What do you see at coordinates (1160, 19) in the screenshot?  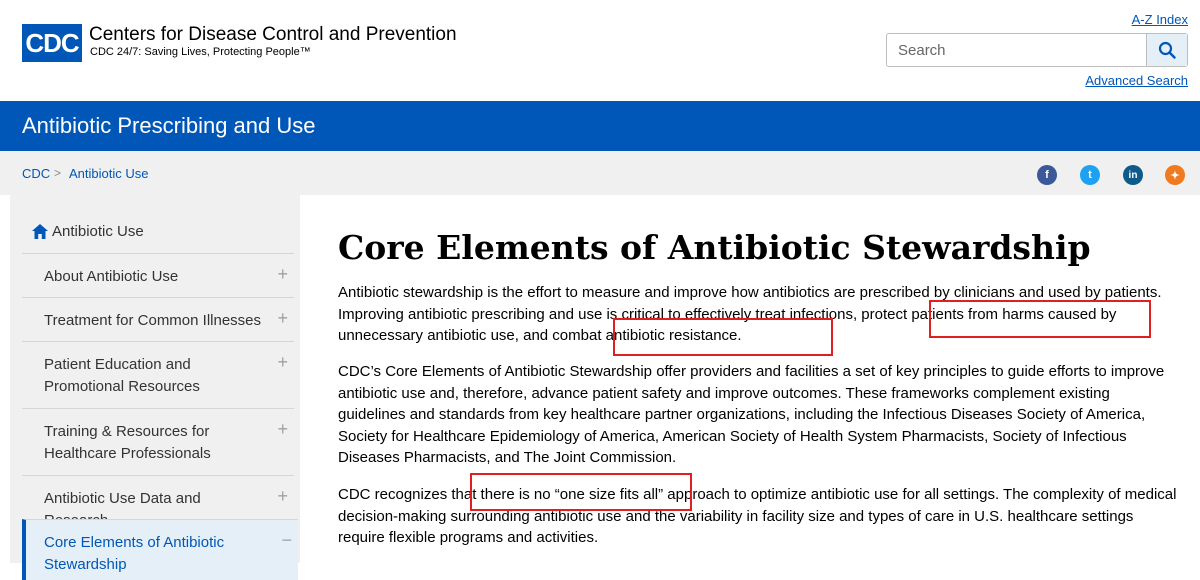 I see `az-index-link: A-Z Index` at bounding box center [1160, 19].